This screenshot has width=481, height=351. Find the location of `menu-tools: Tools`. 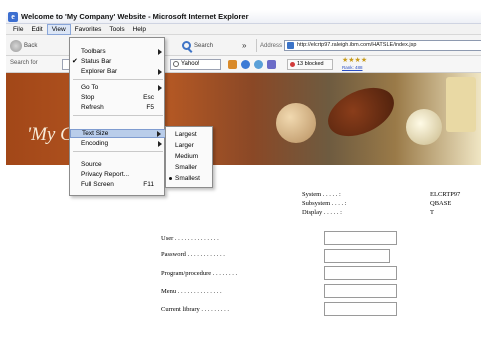

menu-tools: Tools is located at coordinates (116, 29).